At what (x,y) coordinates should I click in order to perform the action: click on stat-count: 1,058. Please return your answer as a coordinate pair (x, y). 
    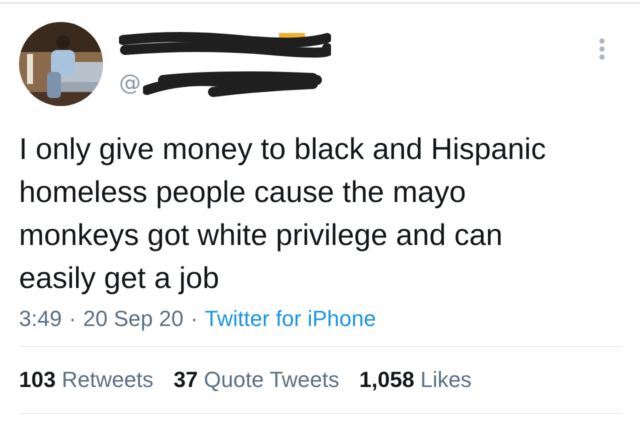
    Looking at the image, I should click on (386, 380).